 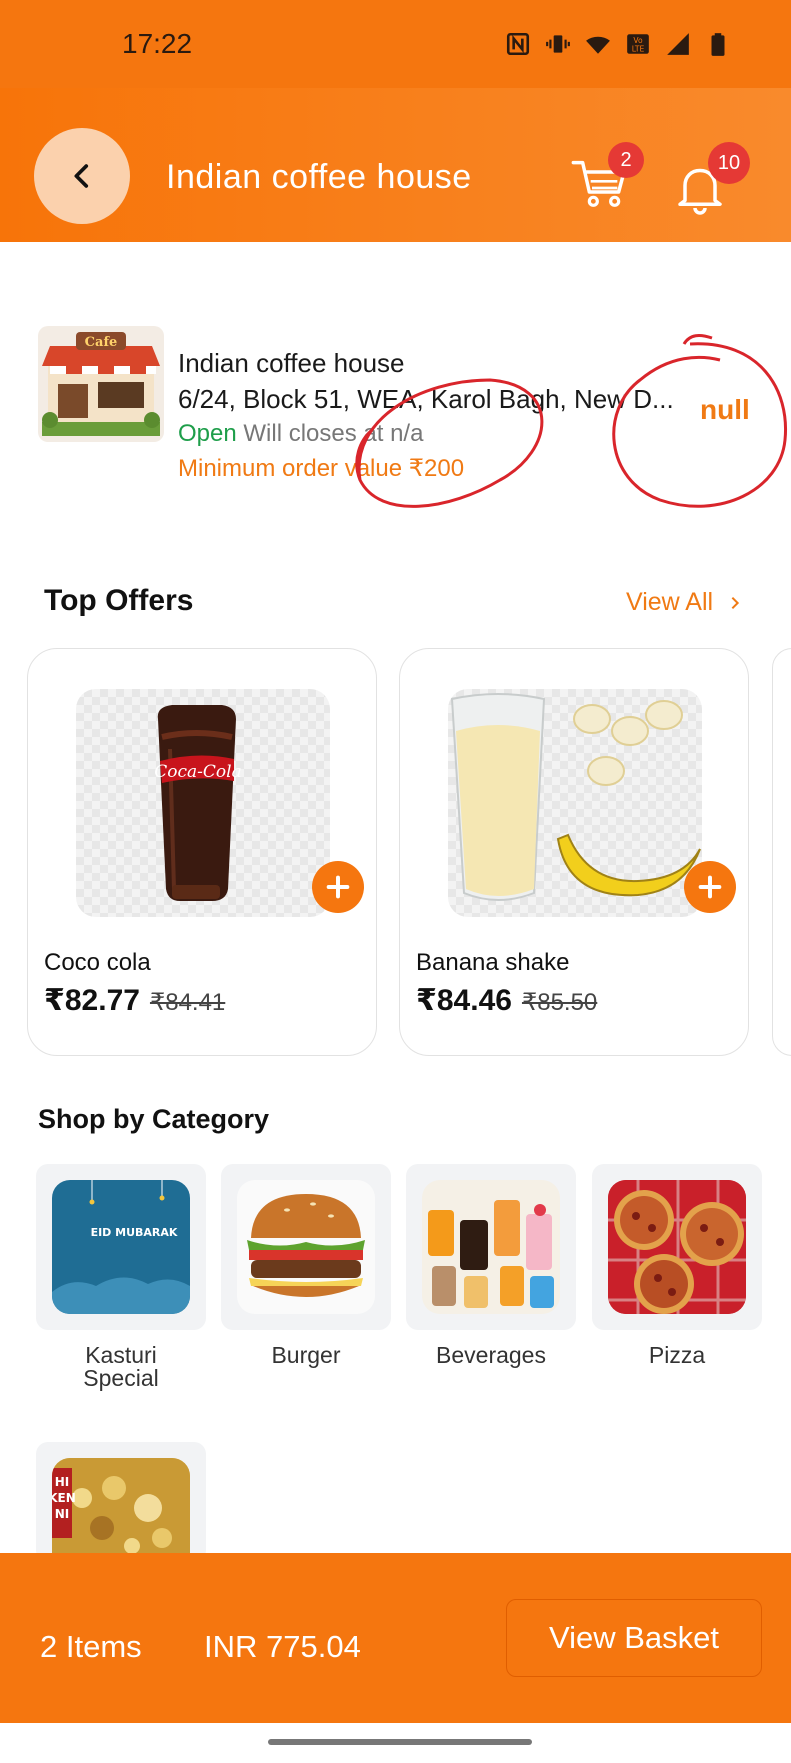 I want to click on notification-count-badge: 10, so click(x=729, y=163).